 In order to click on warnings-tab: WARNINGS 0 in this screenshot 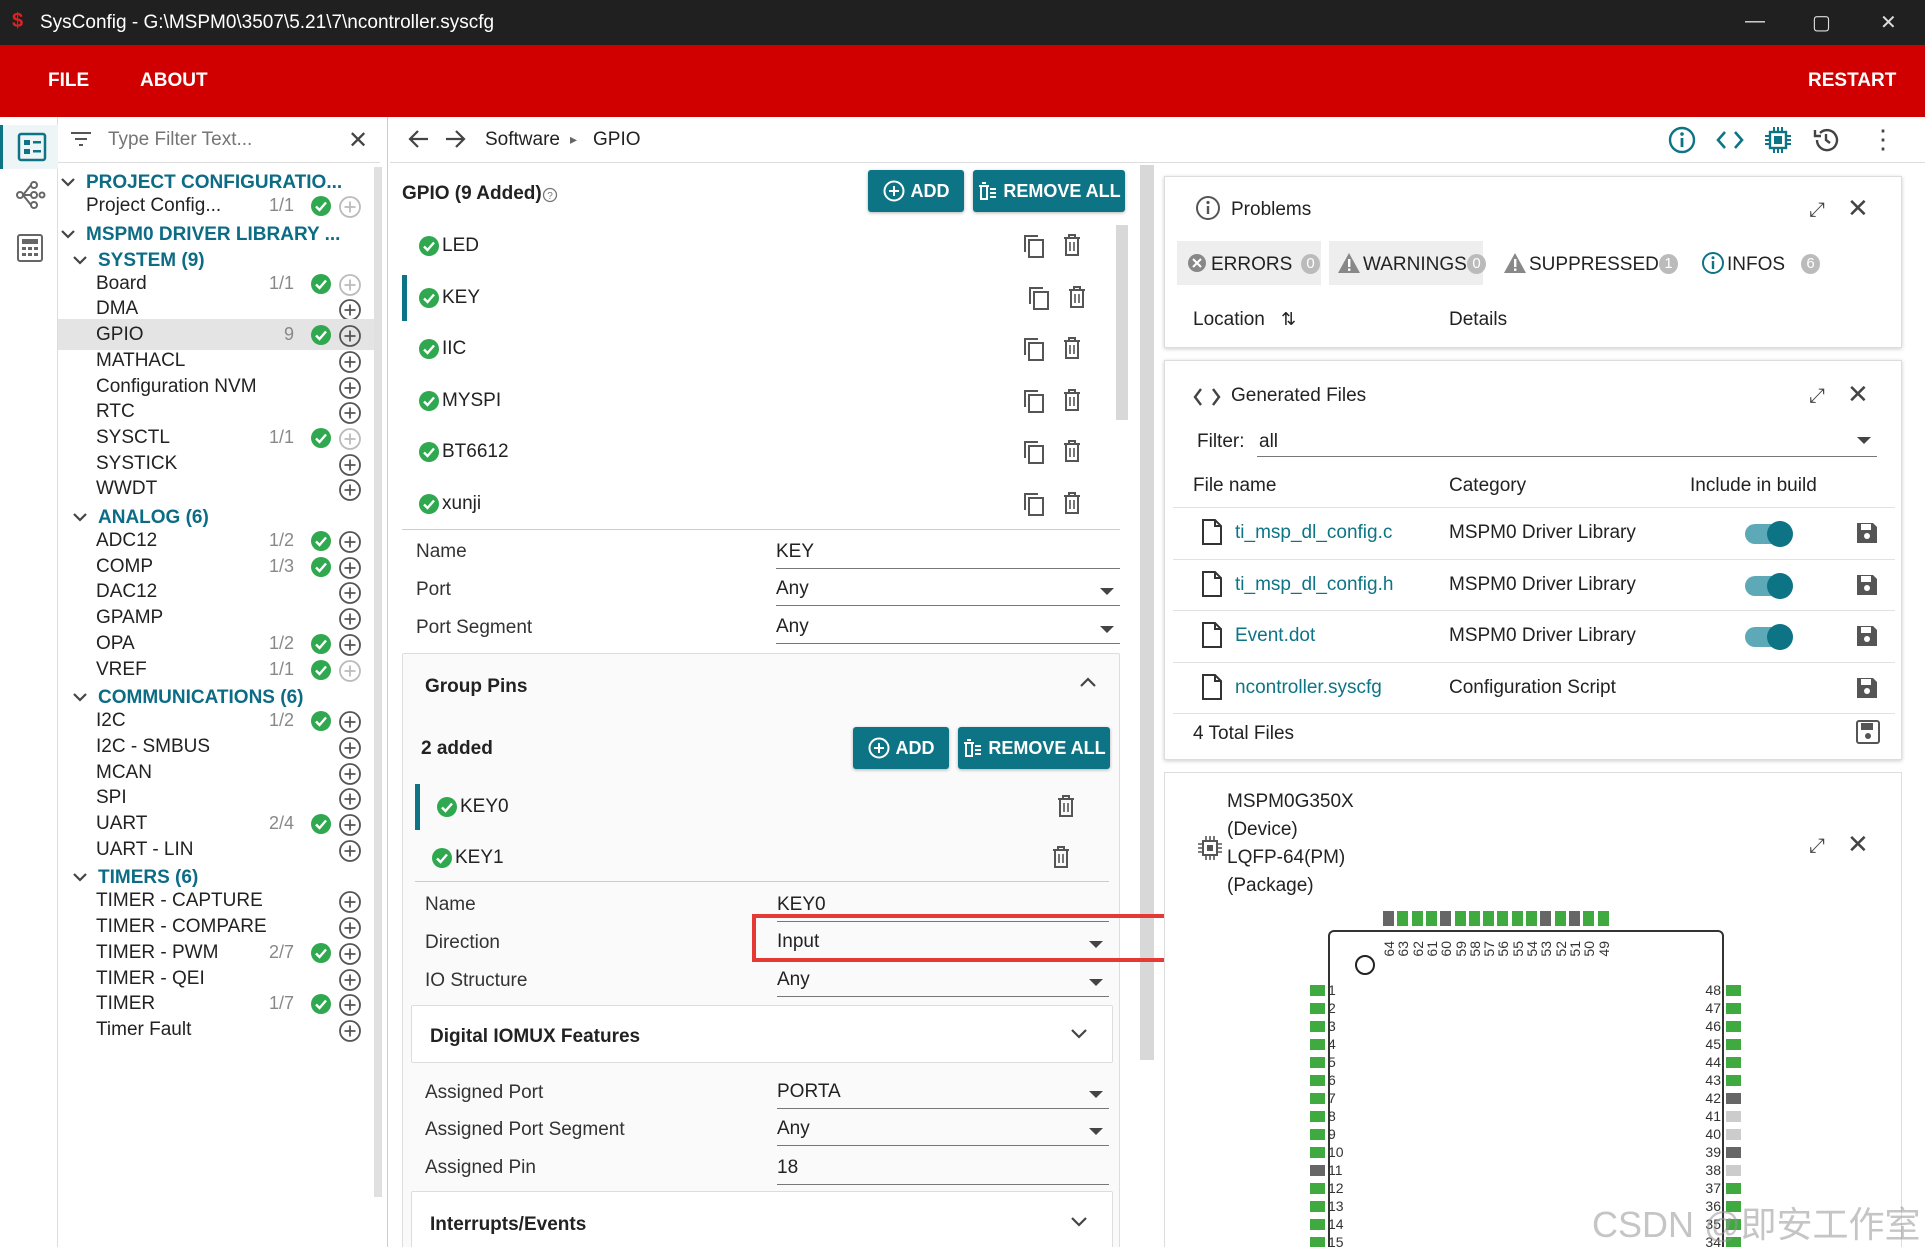, I will do `click(1407, 263)`.